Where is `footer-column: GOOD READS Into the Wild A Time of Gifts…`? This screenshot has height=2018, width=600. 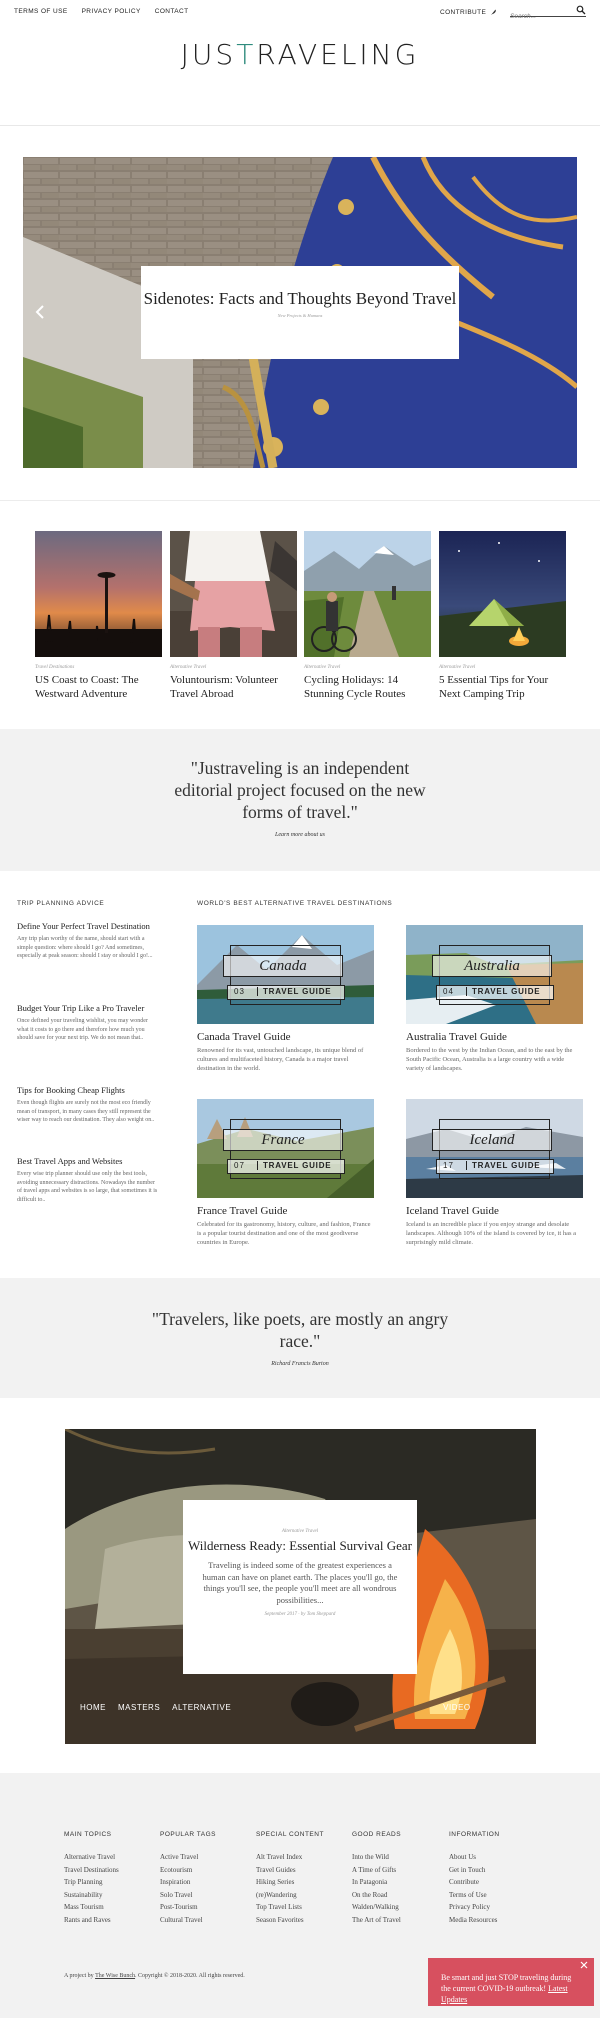 footer-column: GOOD READS Into the Wild A Time of Gifts… is located at coordinates (397, 1878).